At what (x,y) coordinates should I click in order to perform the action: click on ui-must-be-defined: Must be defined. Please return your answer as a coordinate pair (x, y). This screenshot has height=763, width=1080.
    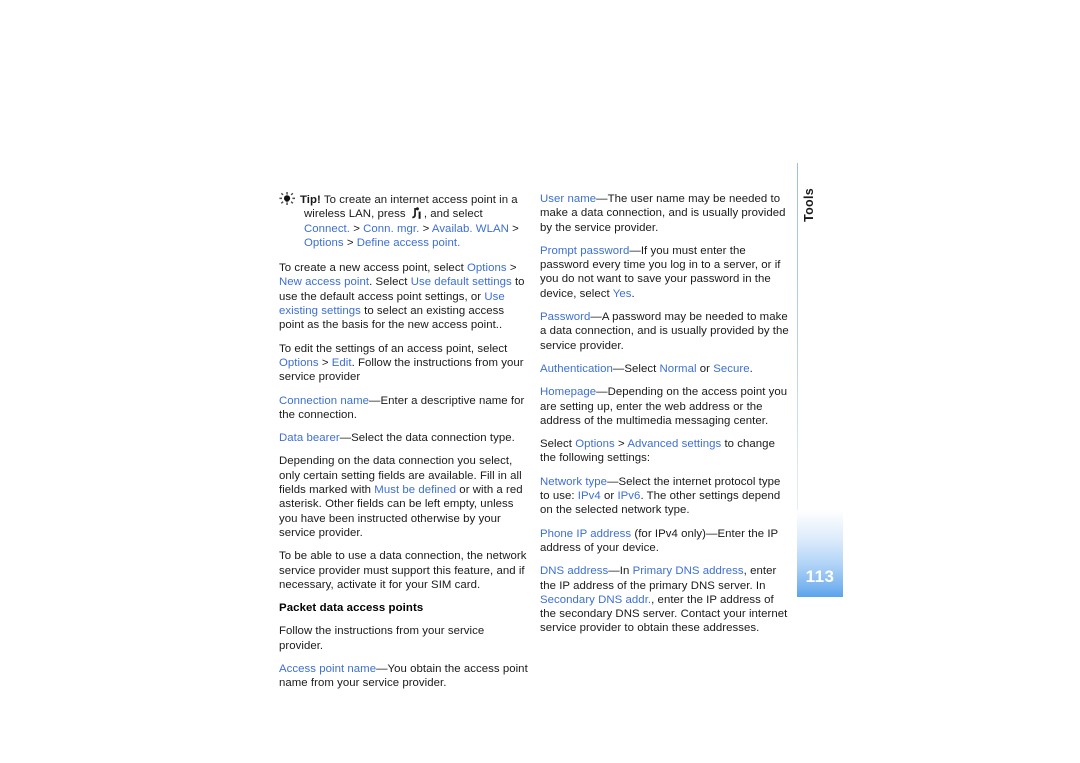
    Looking at the image, I should click on (415, 490).